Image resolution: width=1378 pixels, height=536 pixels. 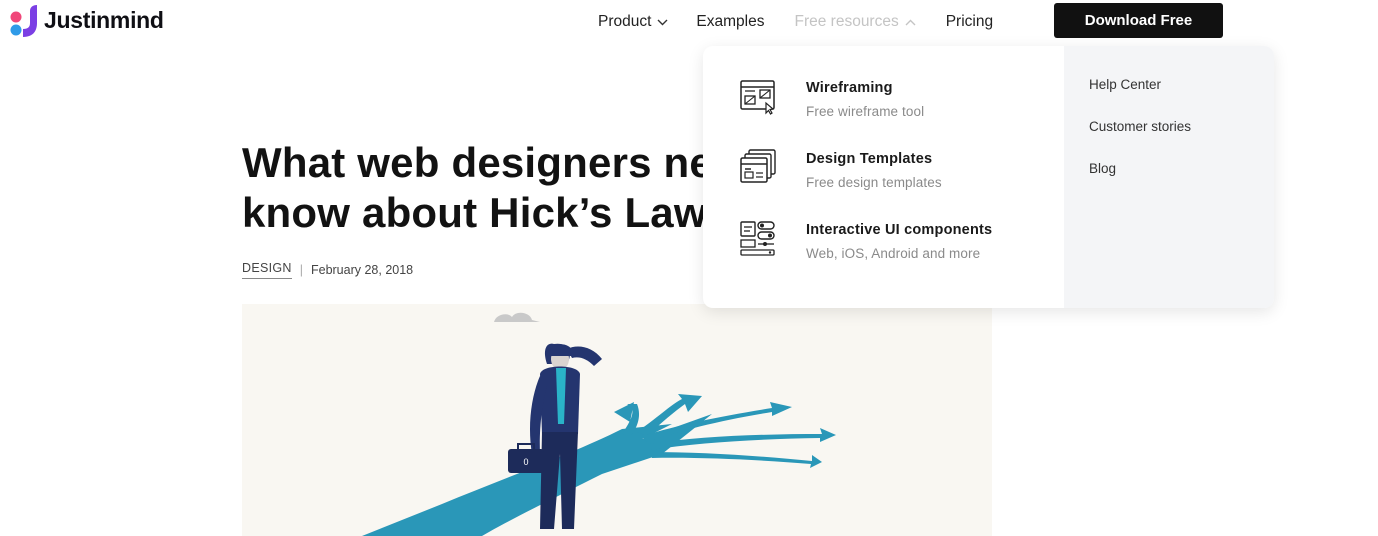 I want to click on dropdown-item-title: Wireframing, so click(x=849, y=88).